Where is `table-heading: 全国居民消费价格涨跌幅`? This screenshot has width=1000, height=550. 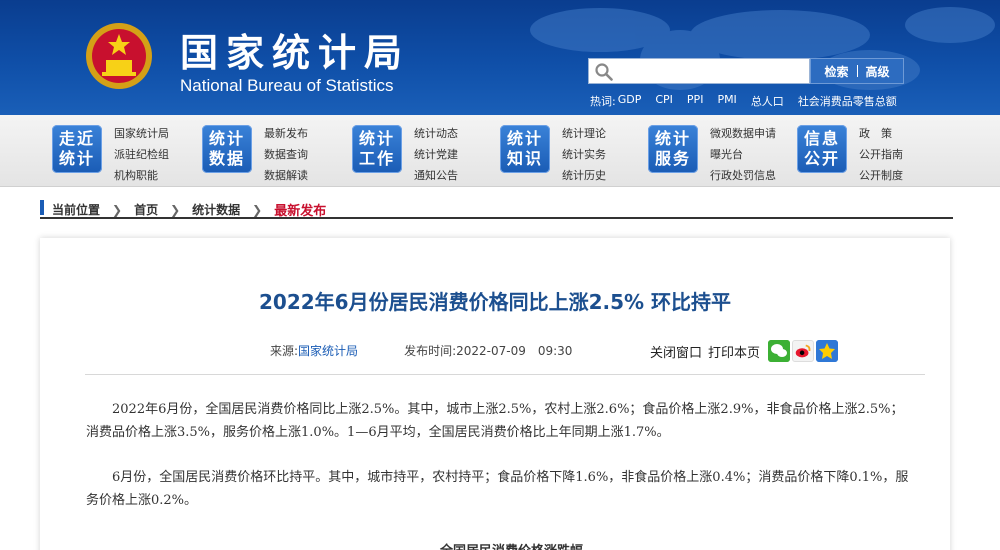
table-heading: 全国居民消费价格涨跌幅 is located at coordinates (511, 545).